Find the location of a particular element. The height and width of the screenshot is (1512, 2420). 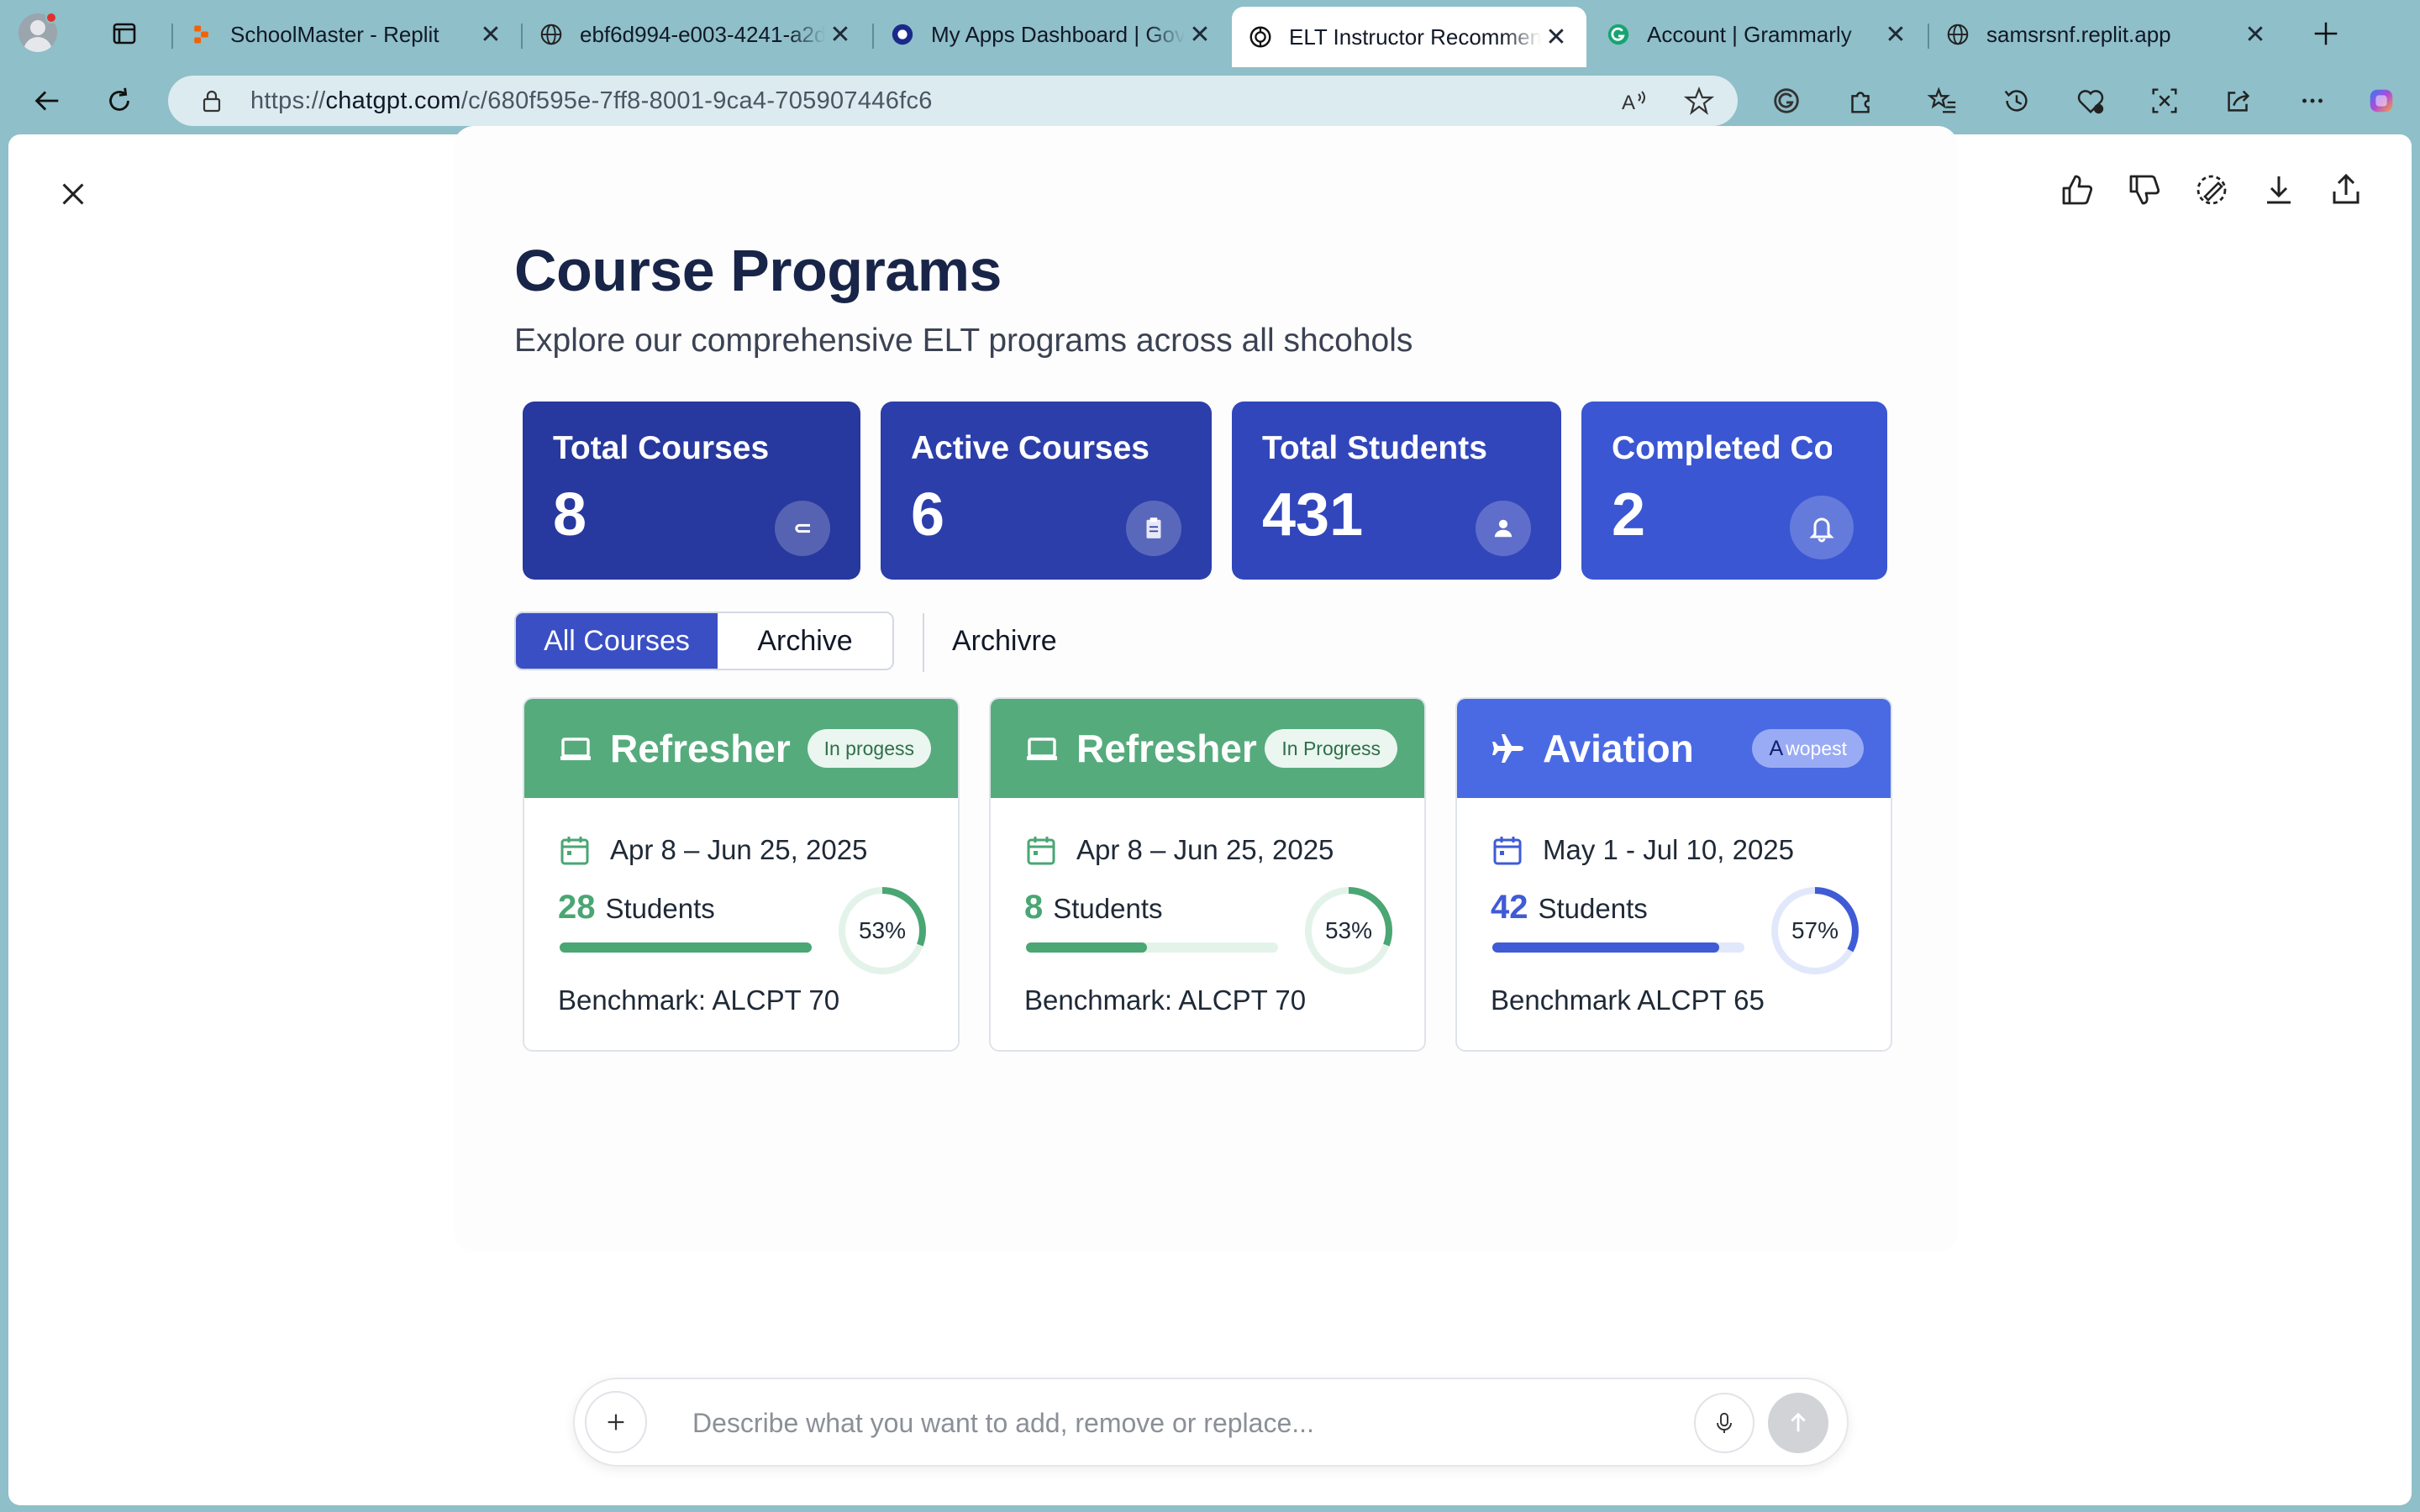

tab-samsrsnf: samsrsnf.replit.app ✕ is located at coordinates (2107, 34).